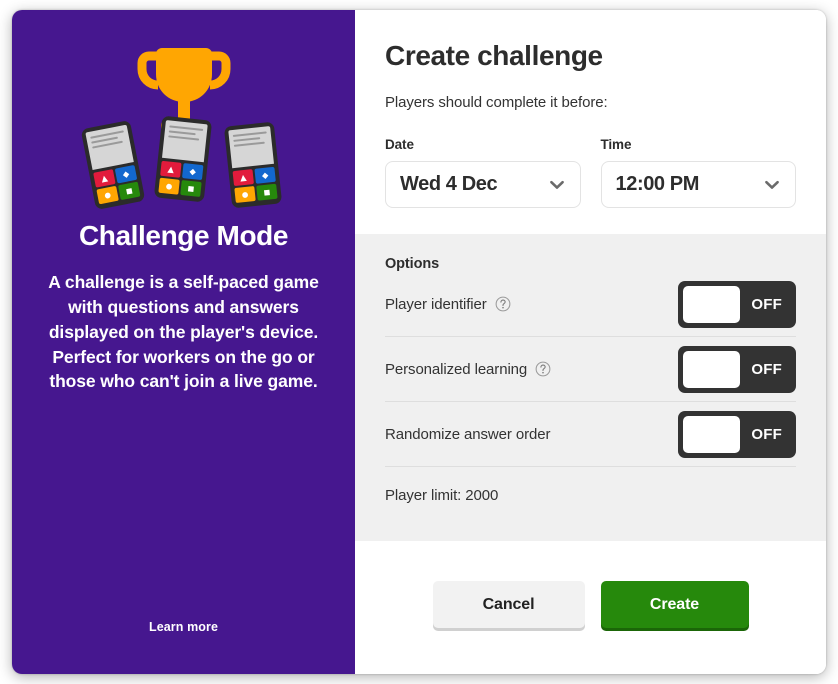 The image size is (838, 684). I want to click on learn-more-link: Learn more, so click(183, 627).